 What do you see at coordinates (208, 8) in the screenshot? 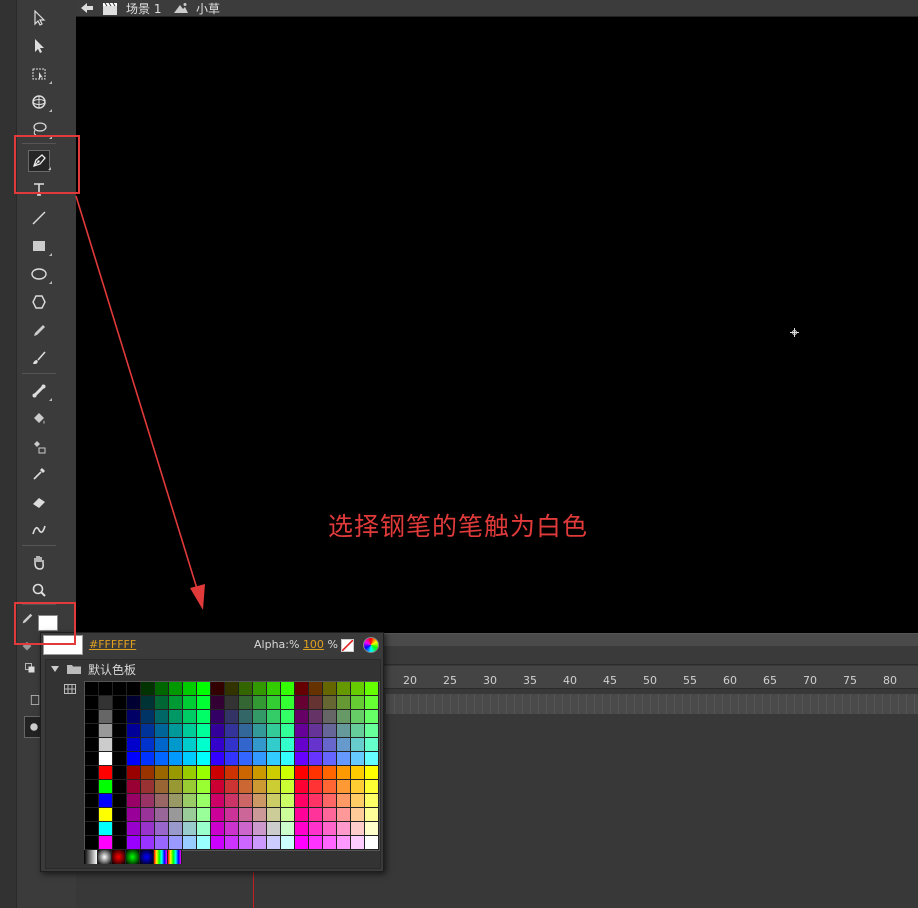
I see `symbol-breadcrumb: 小草` at bounding box center [208, 8].